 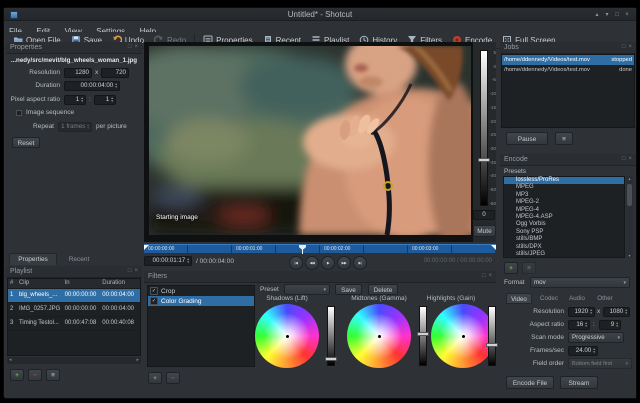 I want to click on keep-above-icon: ▴, so click(x=597, y=15).